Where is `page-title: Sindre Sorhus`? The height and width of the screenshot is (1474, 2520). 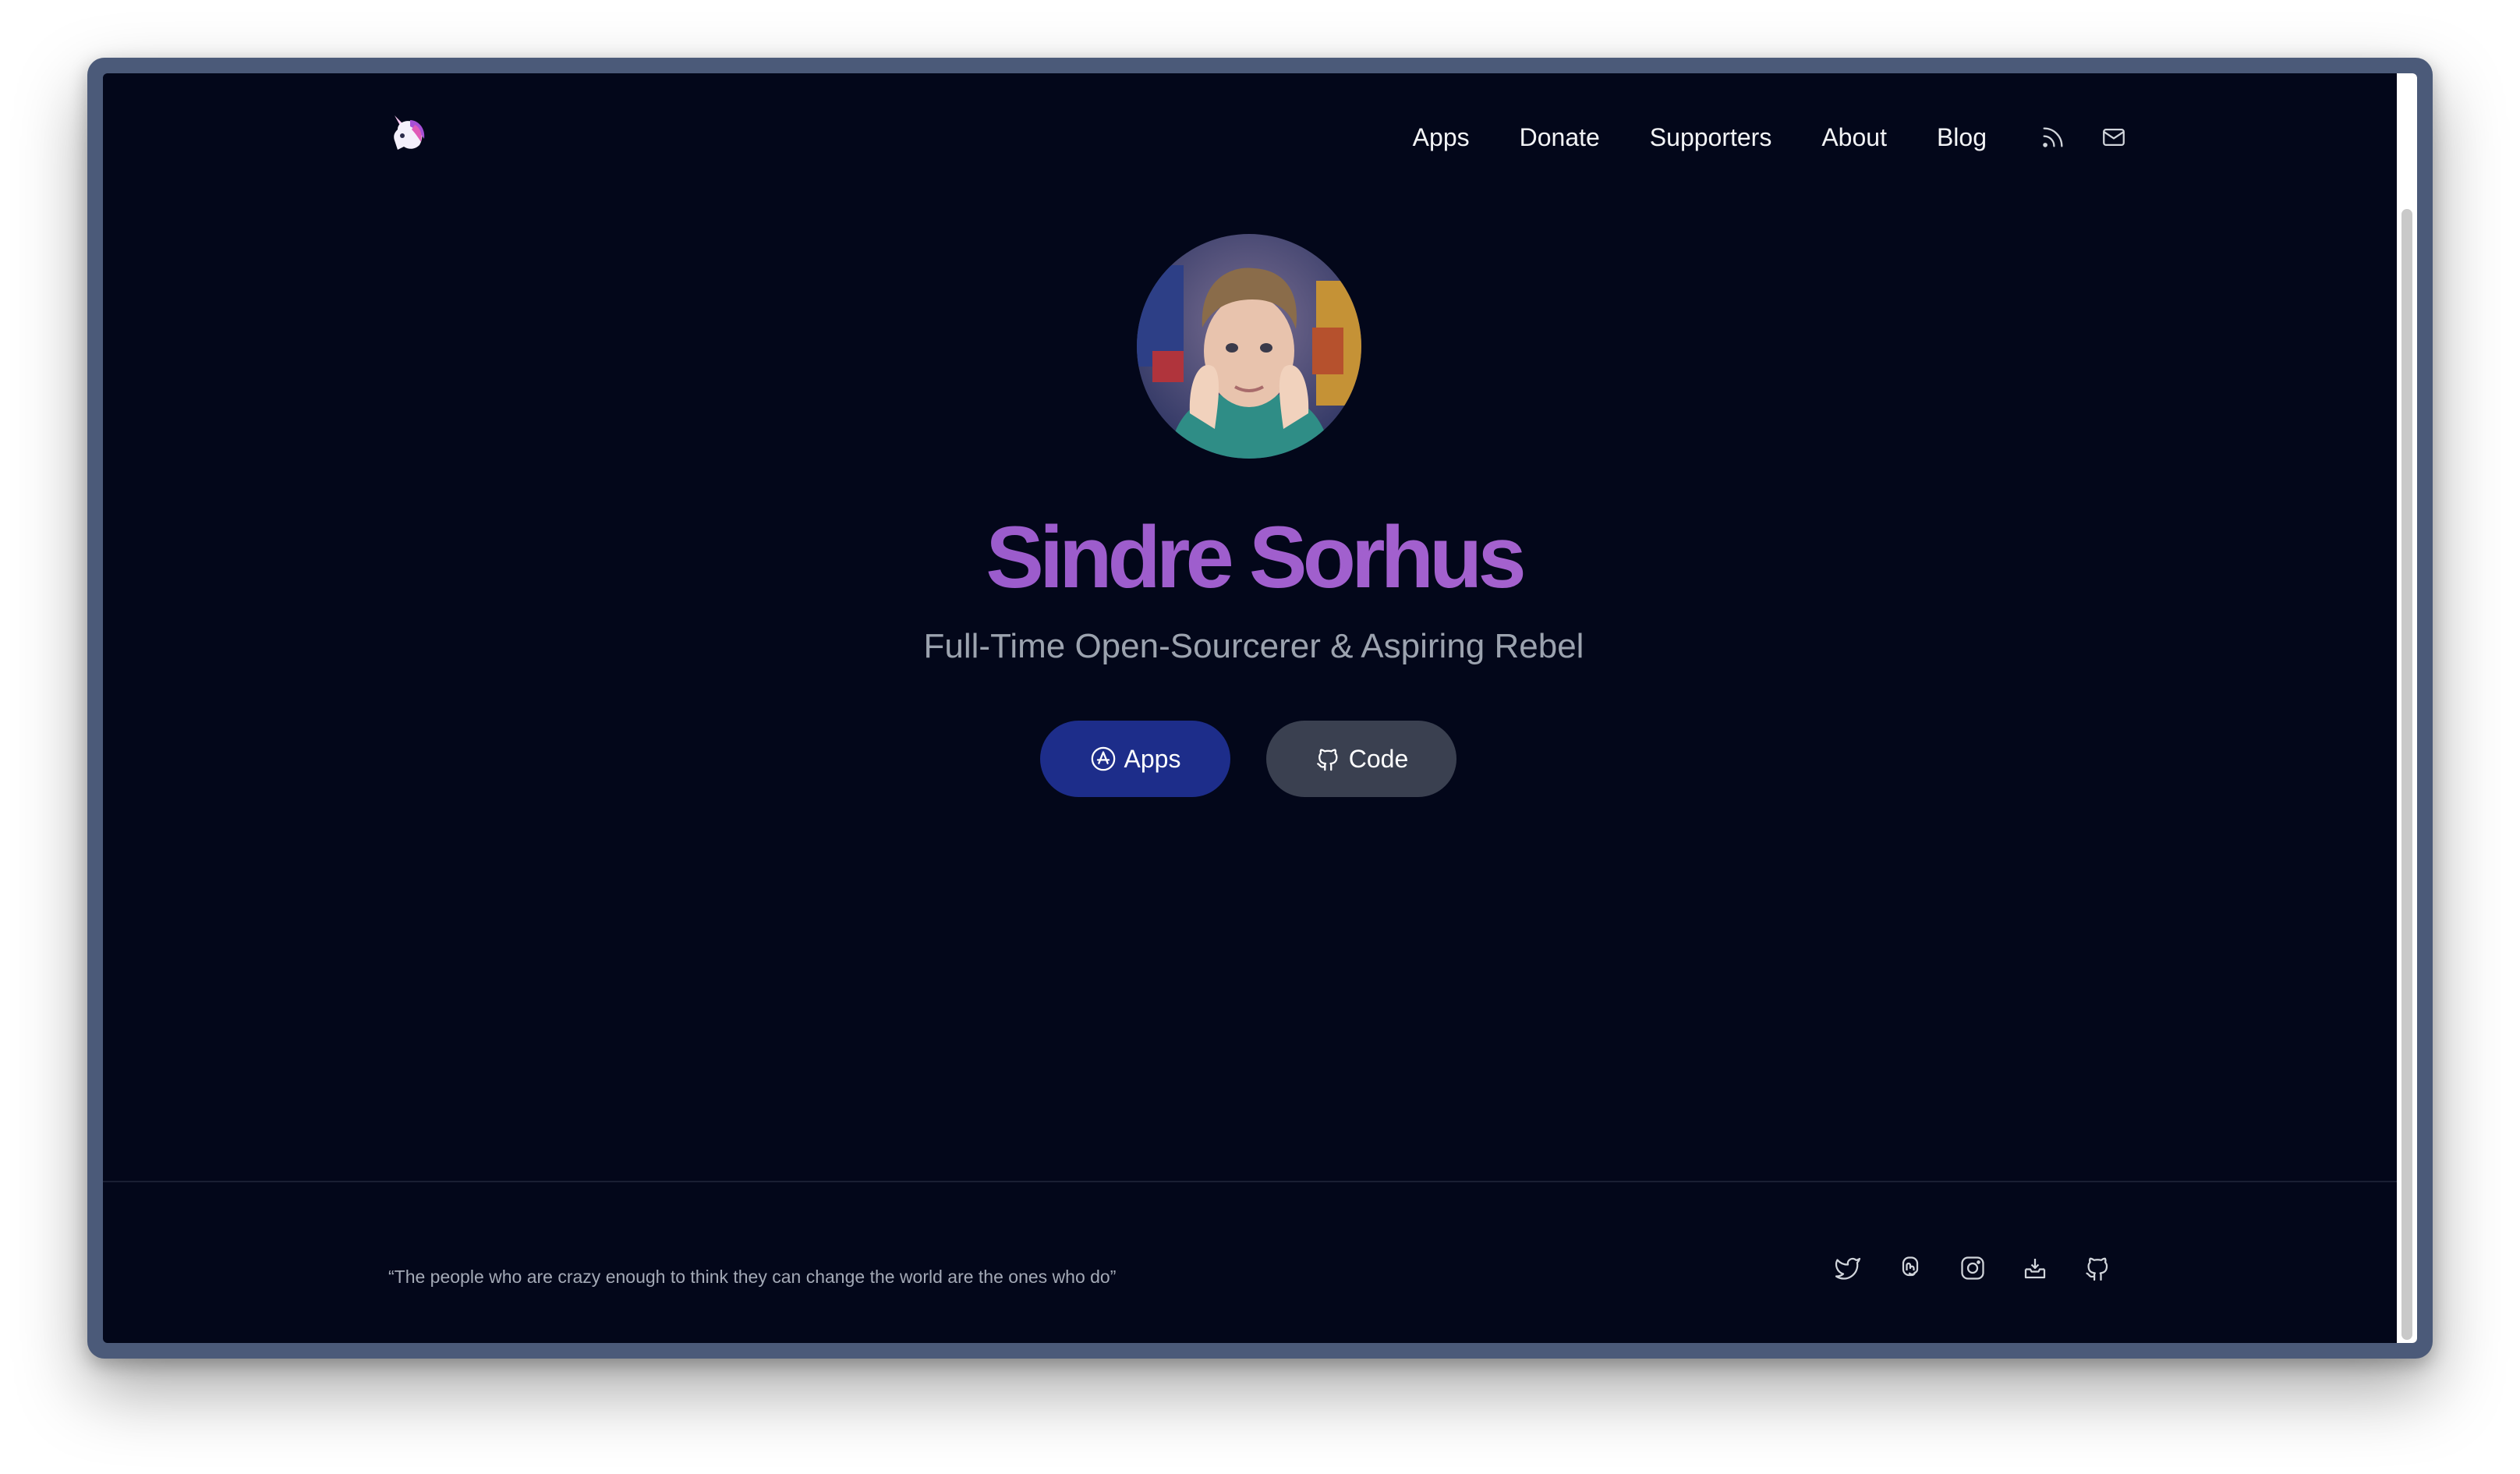
page-title: Sindre Sorhus is located at coordinates (1254, 557).